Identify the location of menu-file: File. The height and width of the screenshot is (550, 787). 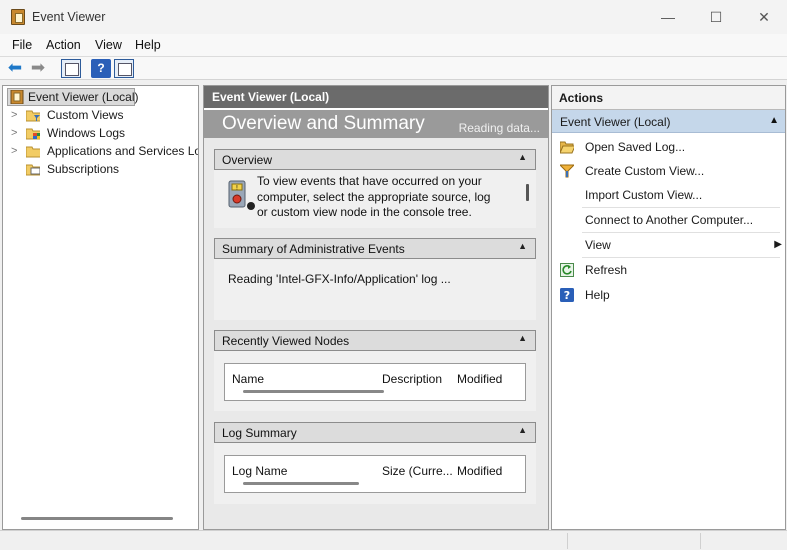
(22, 45).